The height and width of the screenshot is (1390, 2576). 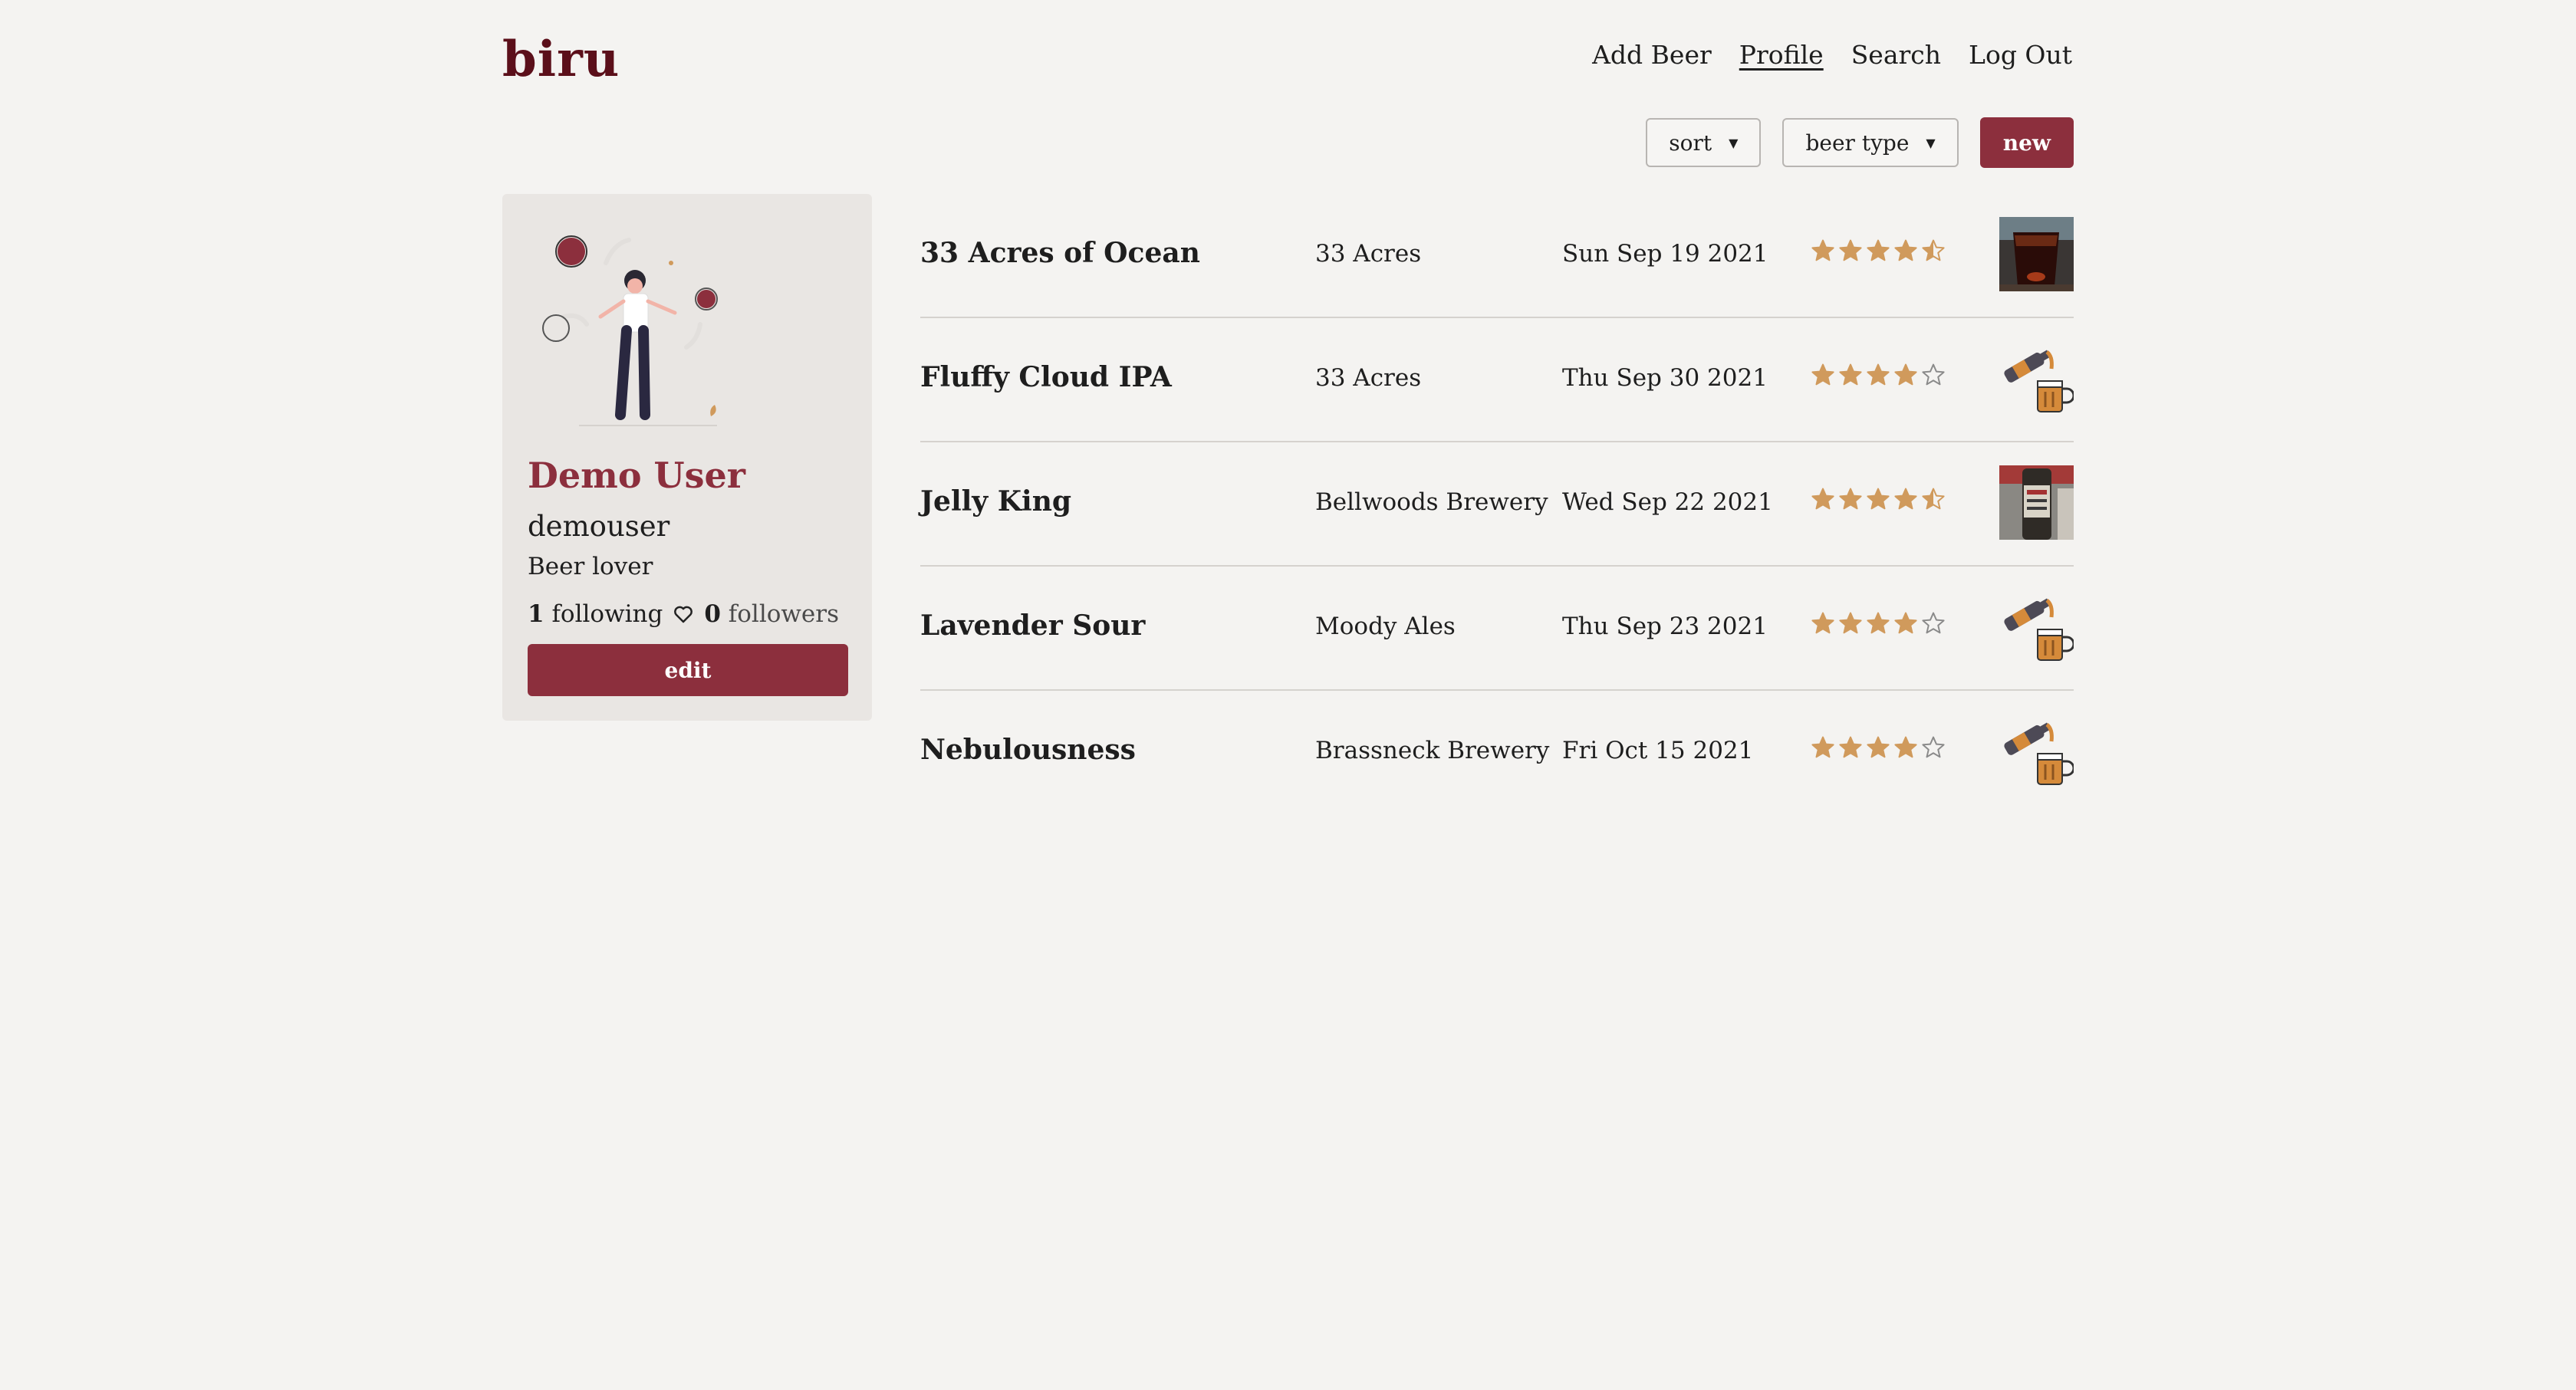 What do you see at coordinates (1658, 750) in the screenshot?
I see `beer-date: Fri Oct 15 2021` at bounding box center [1658, 750].